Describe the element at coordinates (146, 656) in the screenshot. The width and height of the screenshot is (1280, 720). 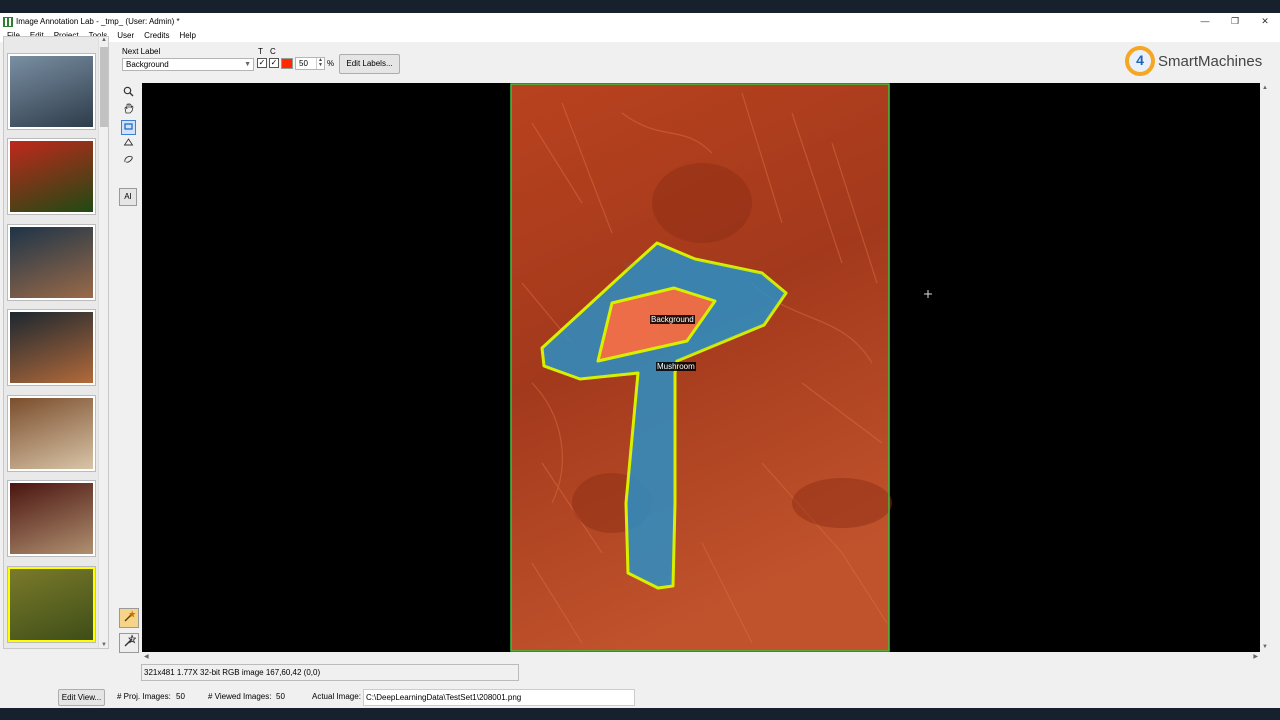
I see `scroll-left-arrow-icon: ◀` at that location.